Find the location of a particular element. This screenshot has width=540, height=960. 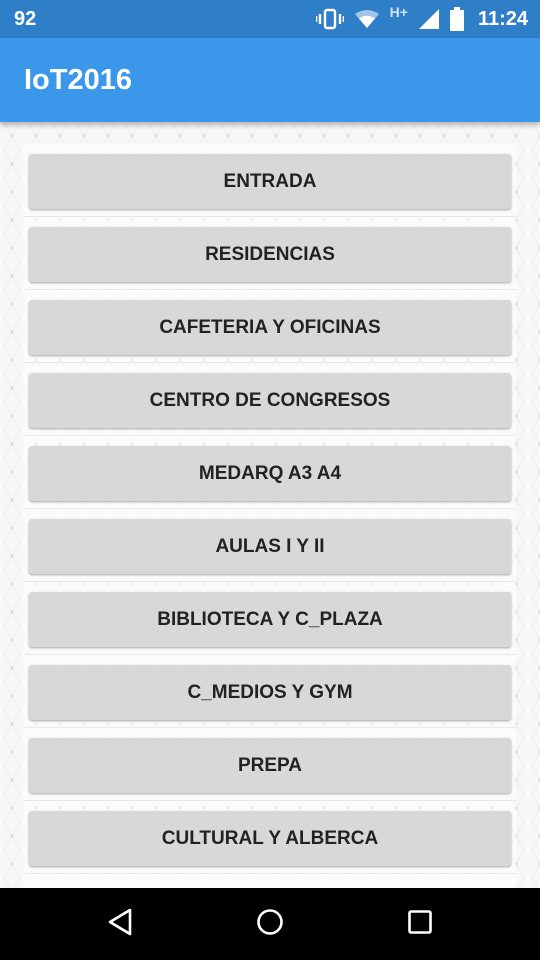

location-button-aulas: AULAS I Y II is located at coordinates (270, 546).